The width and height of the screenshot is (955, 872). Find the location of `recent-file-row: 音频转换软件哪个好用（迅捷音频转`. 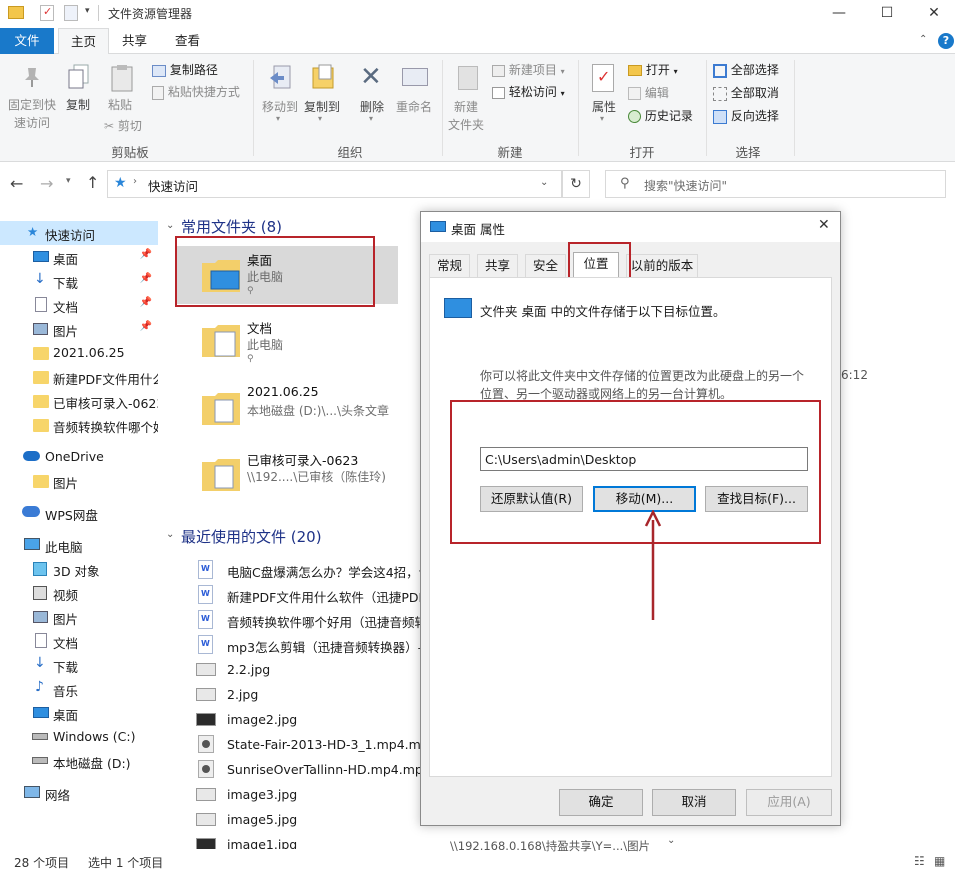

recent-file-row: 音频转换软件哪个好用（迅捷音频转 is located at coordinates (309, 620).